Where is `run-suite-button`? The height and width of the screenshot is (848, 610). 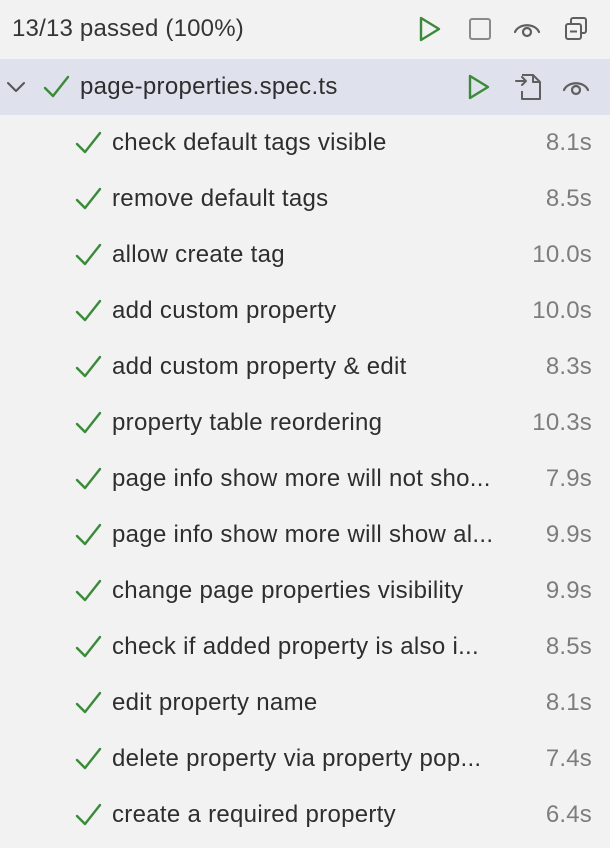 run-suite-button is located at coordinates (479, 87).